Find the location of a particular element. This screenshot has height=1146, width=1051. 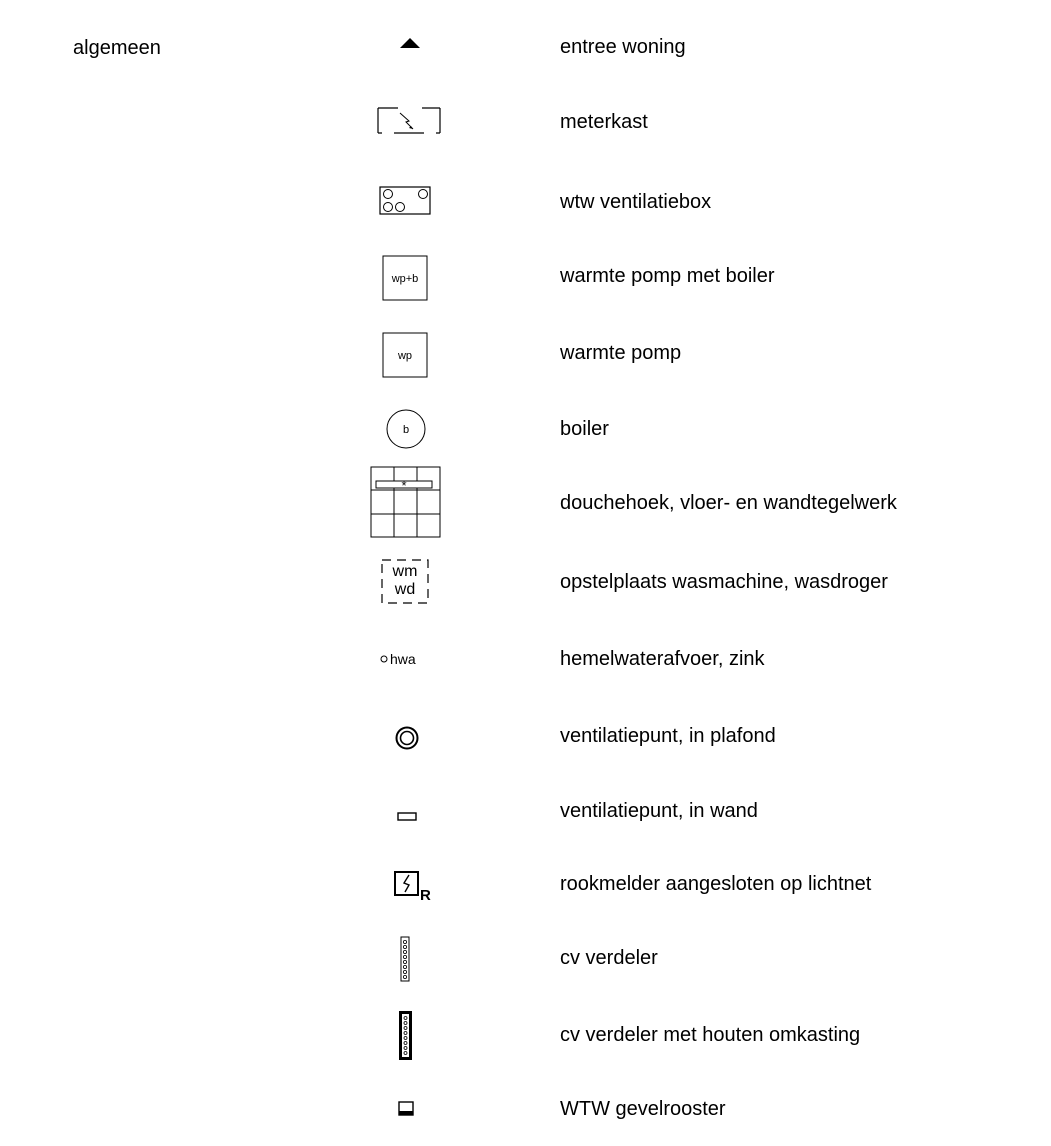

smoke-detector-icon: R is located at coordinates (410, 884).